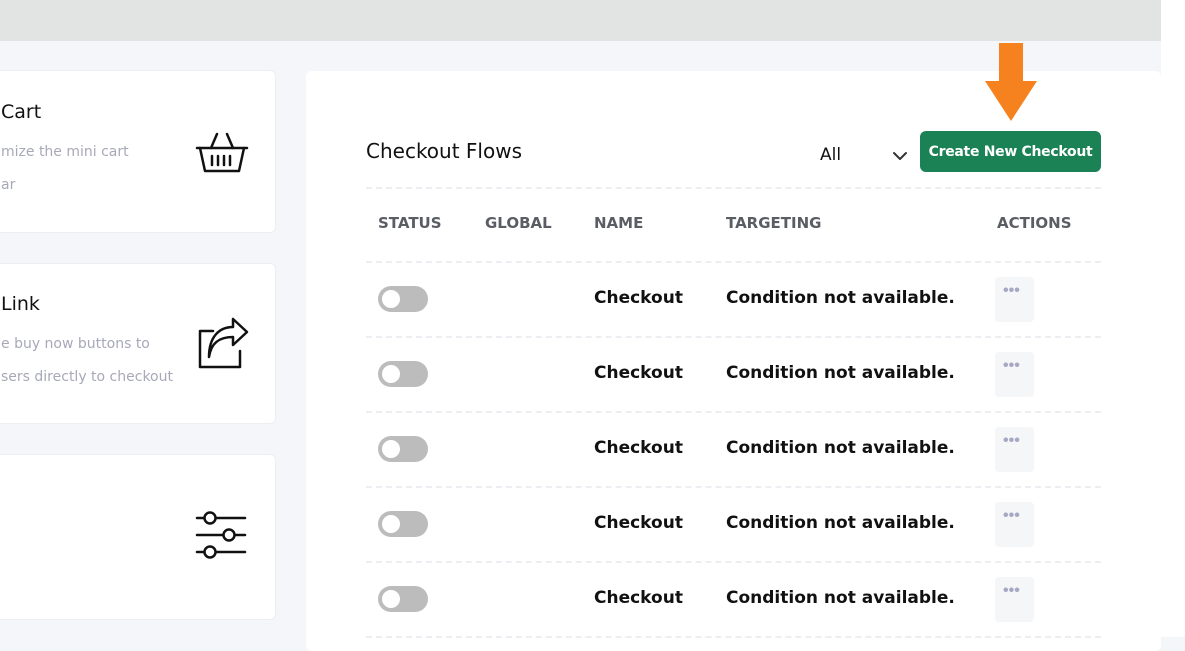  Describe the element at coordinates (21, 112) in the screenshot. I see `card-title: Cart` at that location.